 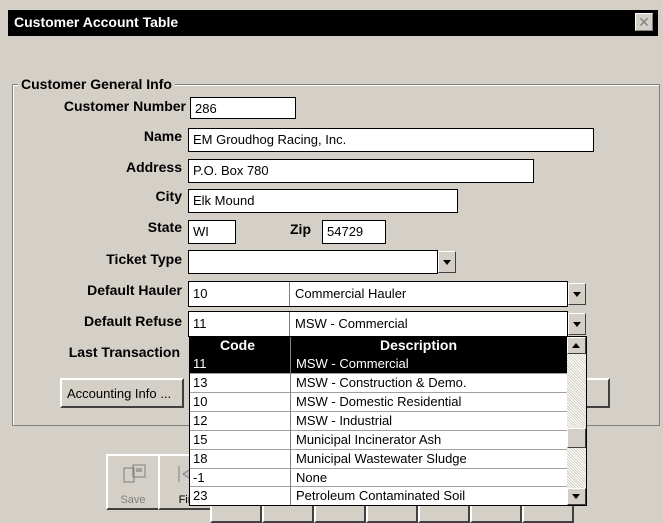 I want to click on customer-number-label: Customer Number, so click(x=124, y=106).